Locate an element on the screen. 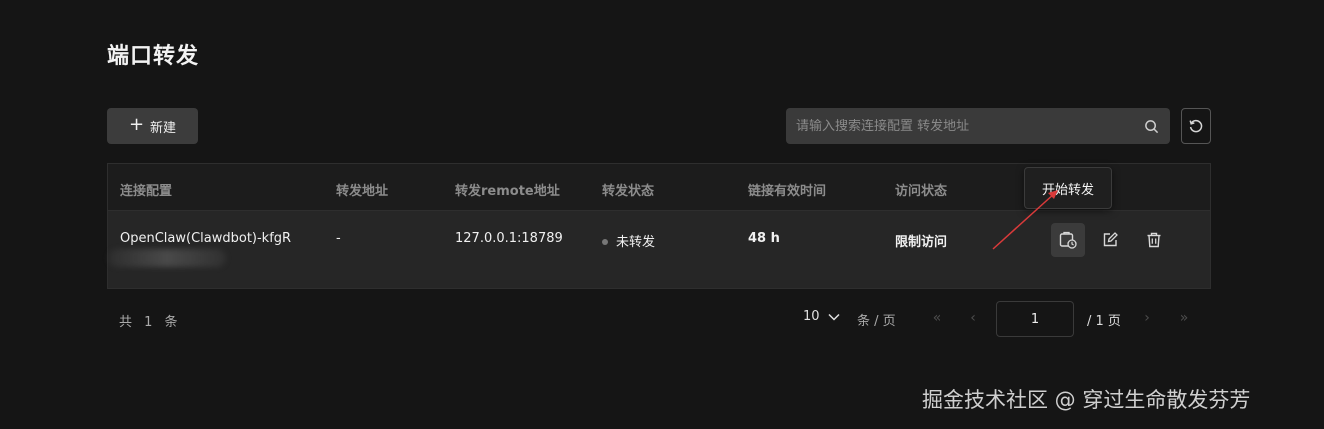 The width and height of the screenshot is (1324, 429). last-page-button: » is located at coordinates (1184, 318).